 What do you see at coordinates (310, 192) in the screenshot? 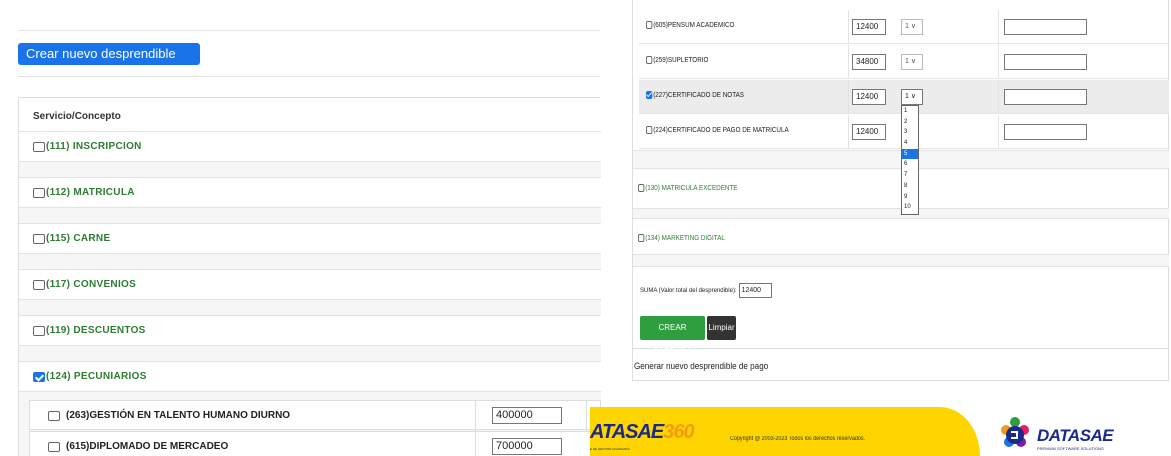
I see `service-row: (112) MATRICULA` at bounding box center [310, 192].